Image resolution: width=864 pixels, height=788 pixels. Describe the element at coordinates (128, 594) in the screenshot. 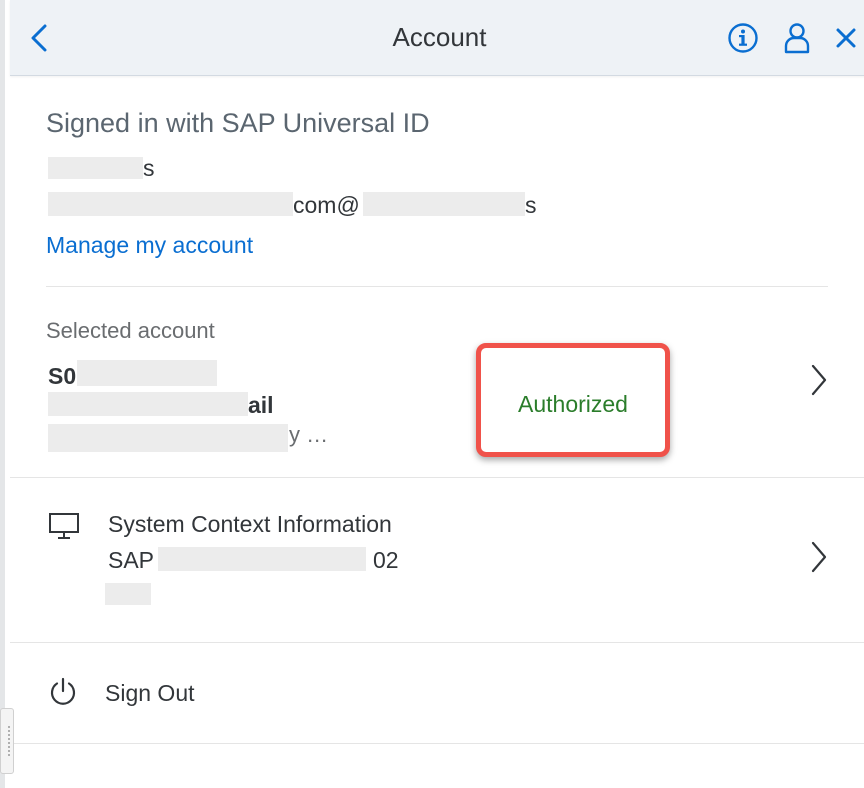

I see `redacted-system-line2` at that location.